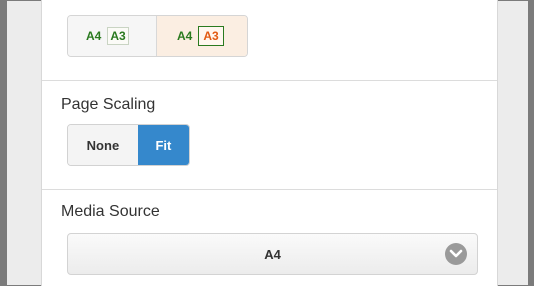 The height and width of the screenshot is (286, 534). I want to click on media-source-value: A4, so click(272, 254).